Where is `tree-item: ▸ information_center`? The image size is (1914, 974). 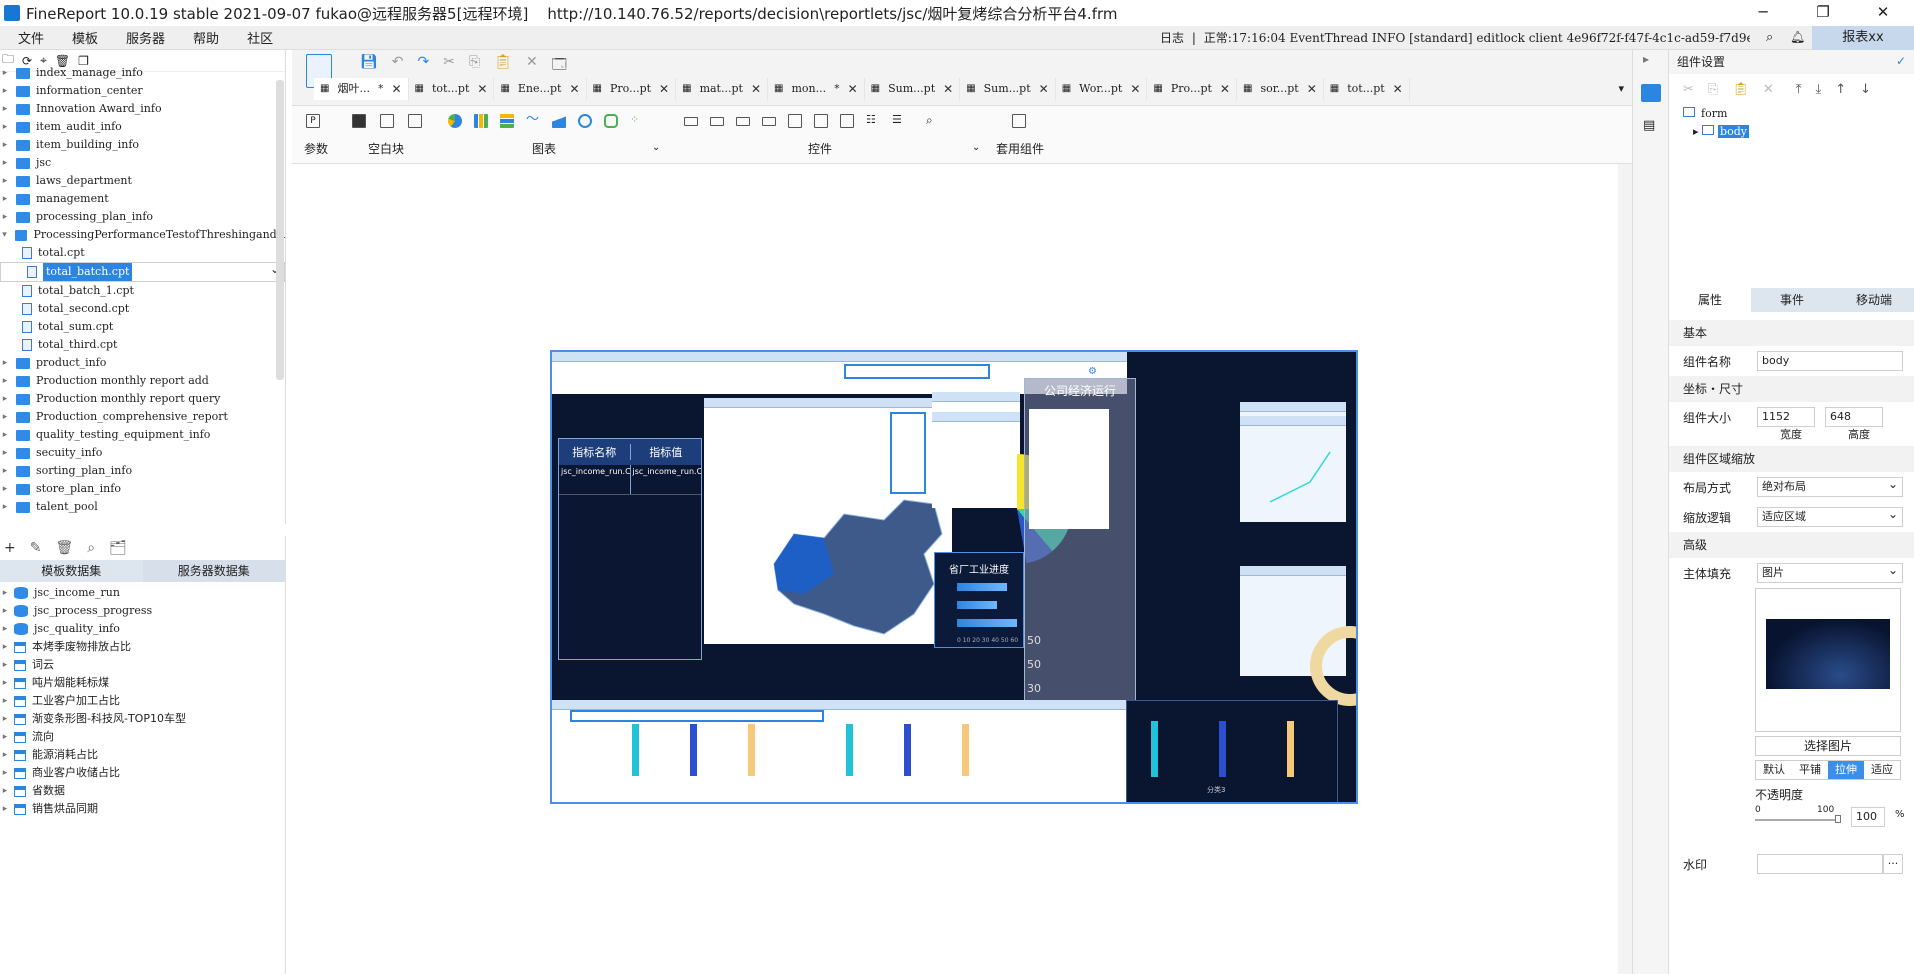 tree-item: ▸ information_center is located at coordinates (142, 91).